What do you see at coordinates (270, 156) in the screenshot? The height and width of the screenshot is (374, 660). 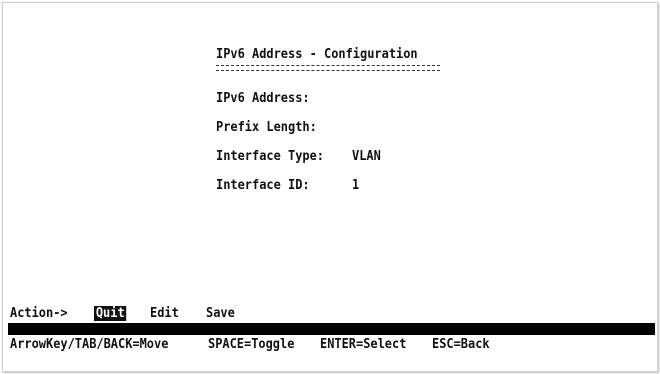 I see `interface-type-label: Interface Type:` at bounding box center [270, 156].